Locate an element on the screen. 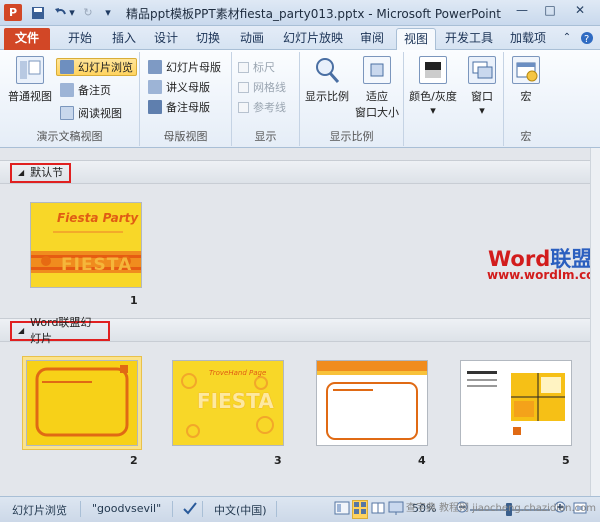  ruler-checkbox: 标尺 is located at coordinates (256, 67).